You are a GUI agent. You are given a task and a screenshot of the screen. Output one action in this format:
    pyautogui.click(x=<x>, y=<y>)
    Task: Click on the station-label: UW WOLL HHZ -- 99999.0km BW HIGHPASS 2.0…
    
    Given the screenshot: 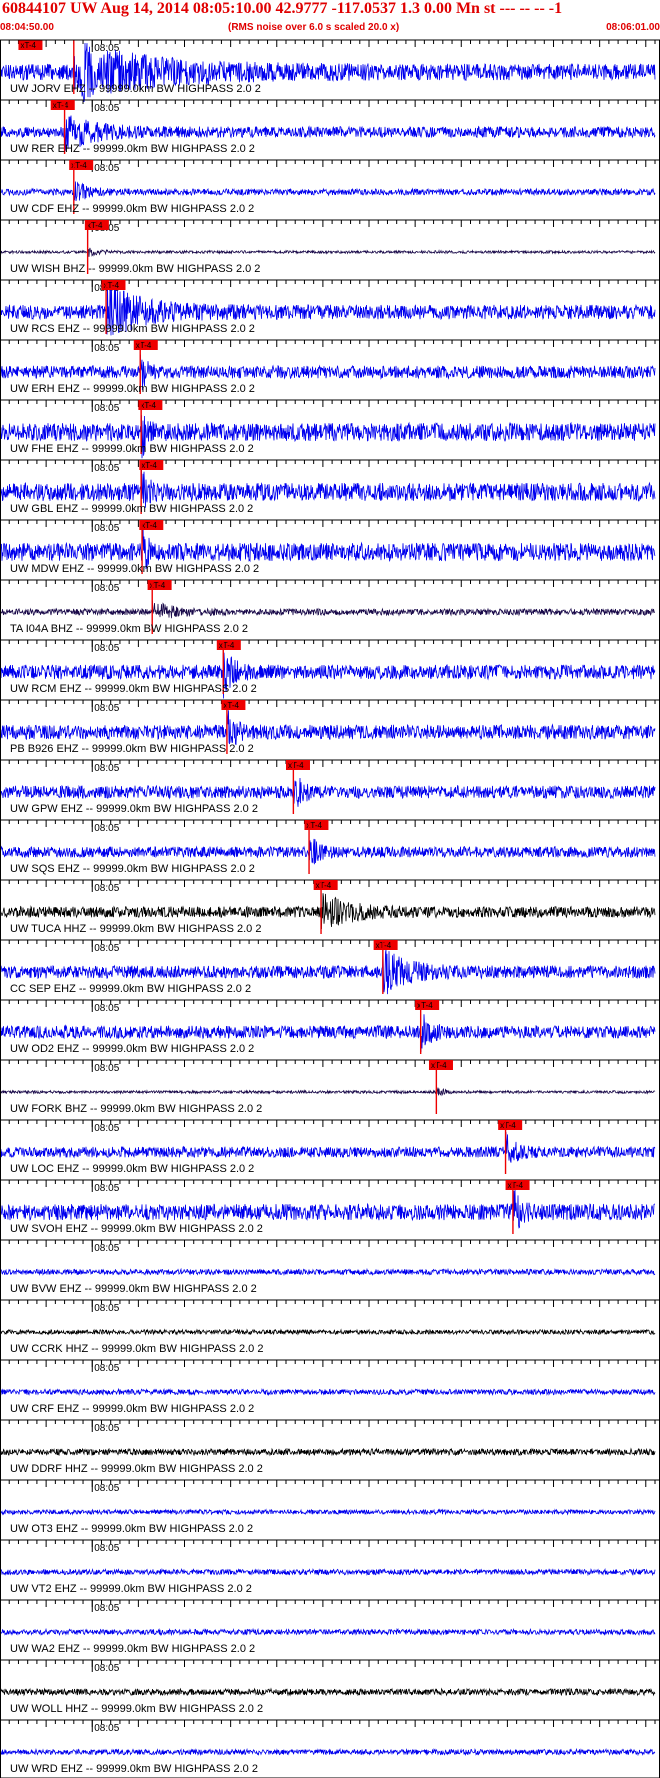 What is the action you would take?
    pyautogui.click(x=136, y=1709)
    